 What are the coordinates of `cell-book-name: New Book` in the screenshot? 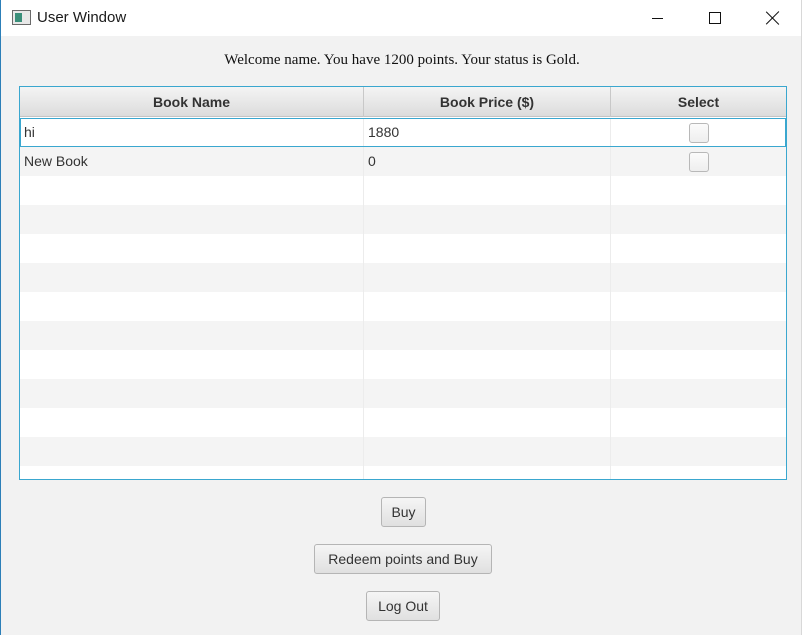 It's located at (192, 161).